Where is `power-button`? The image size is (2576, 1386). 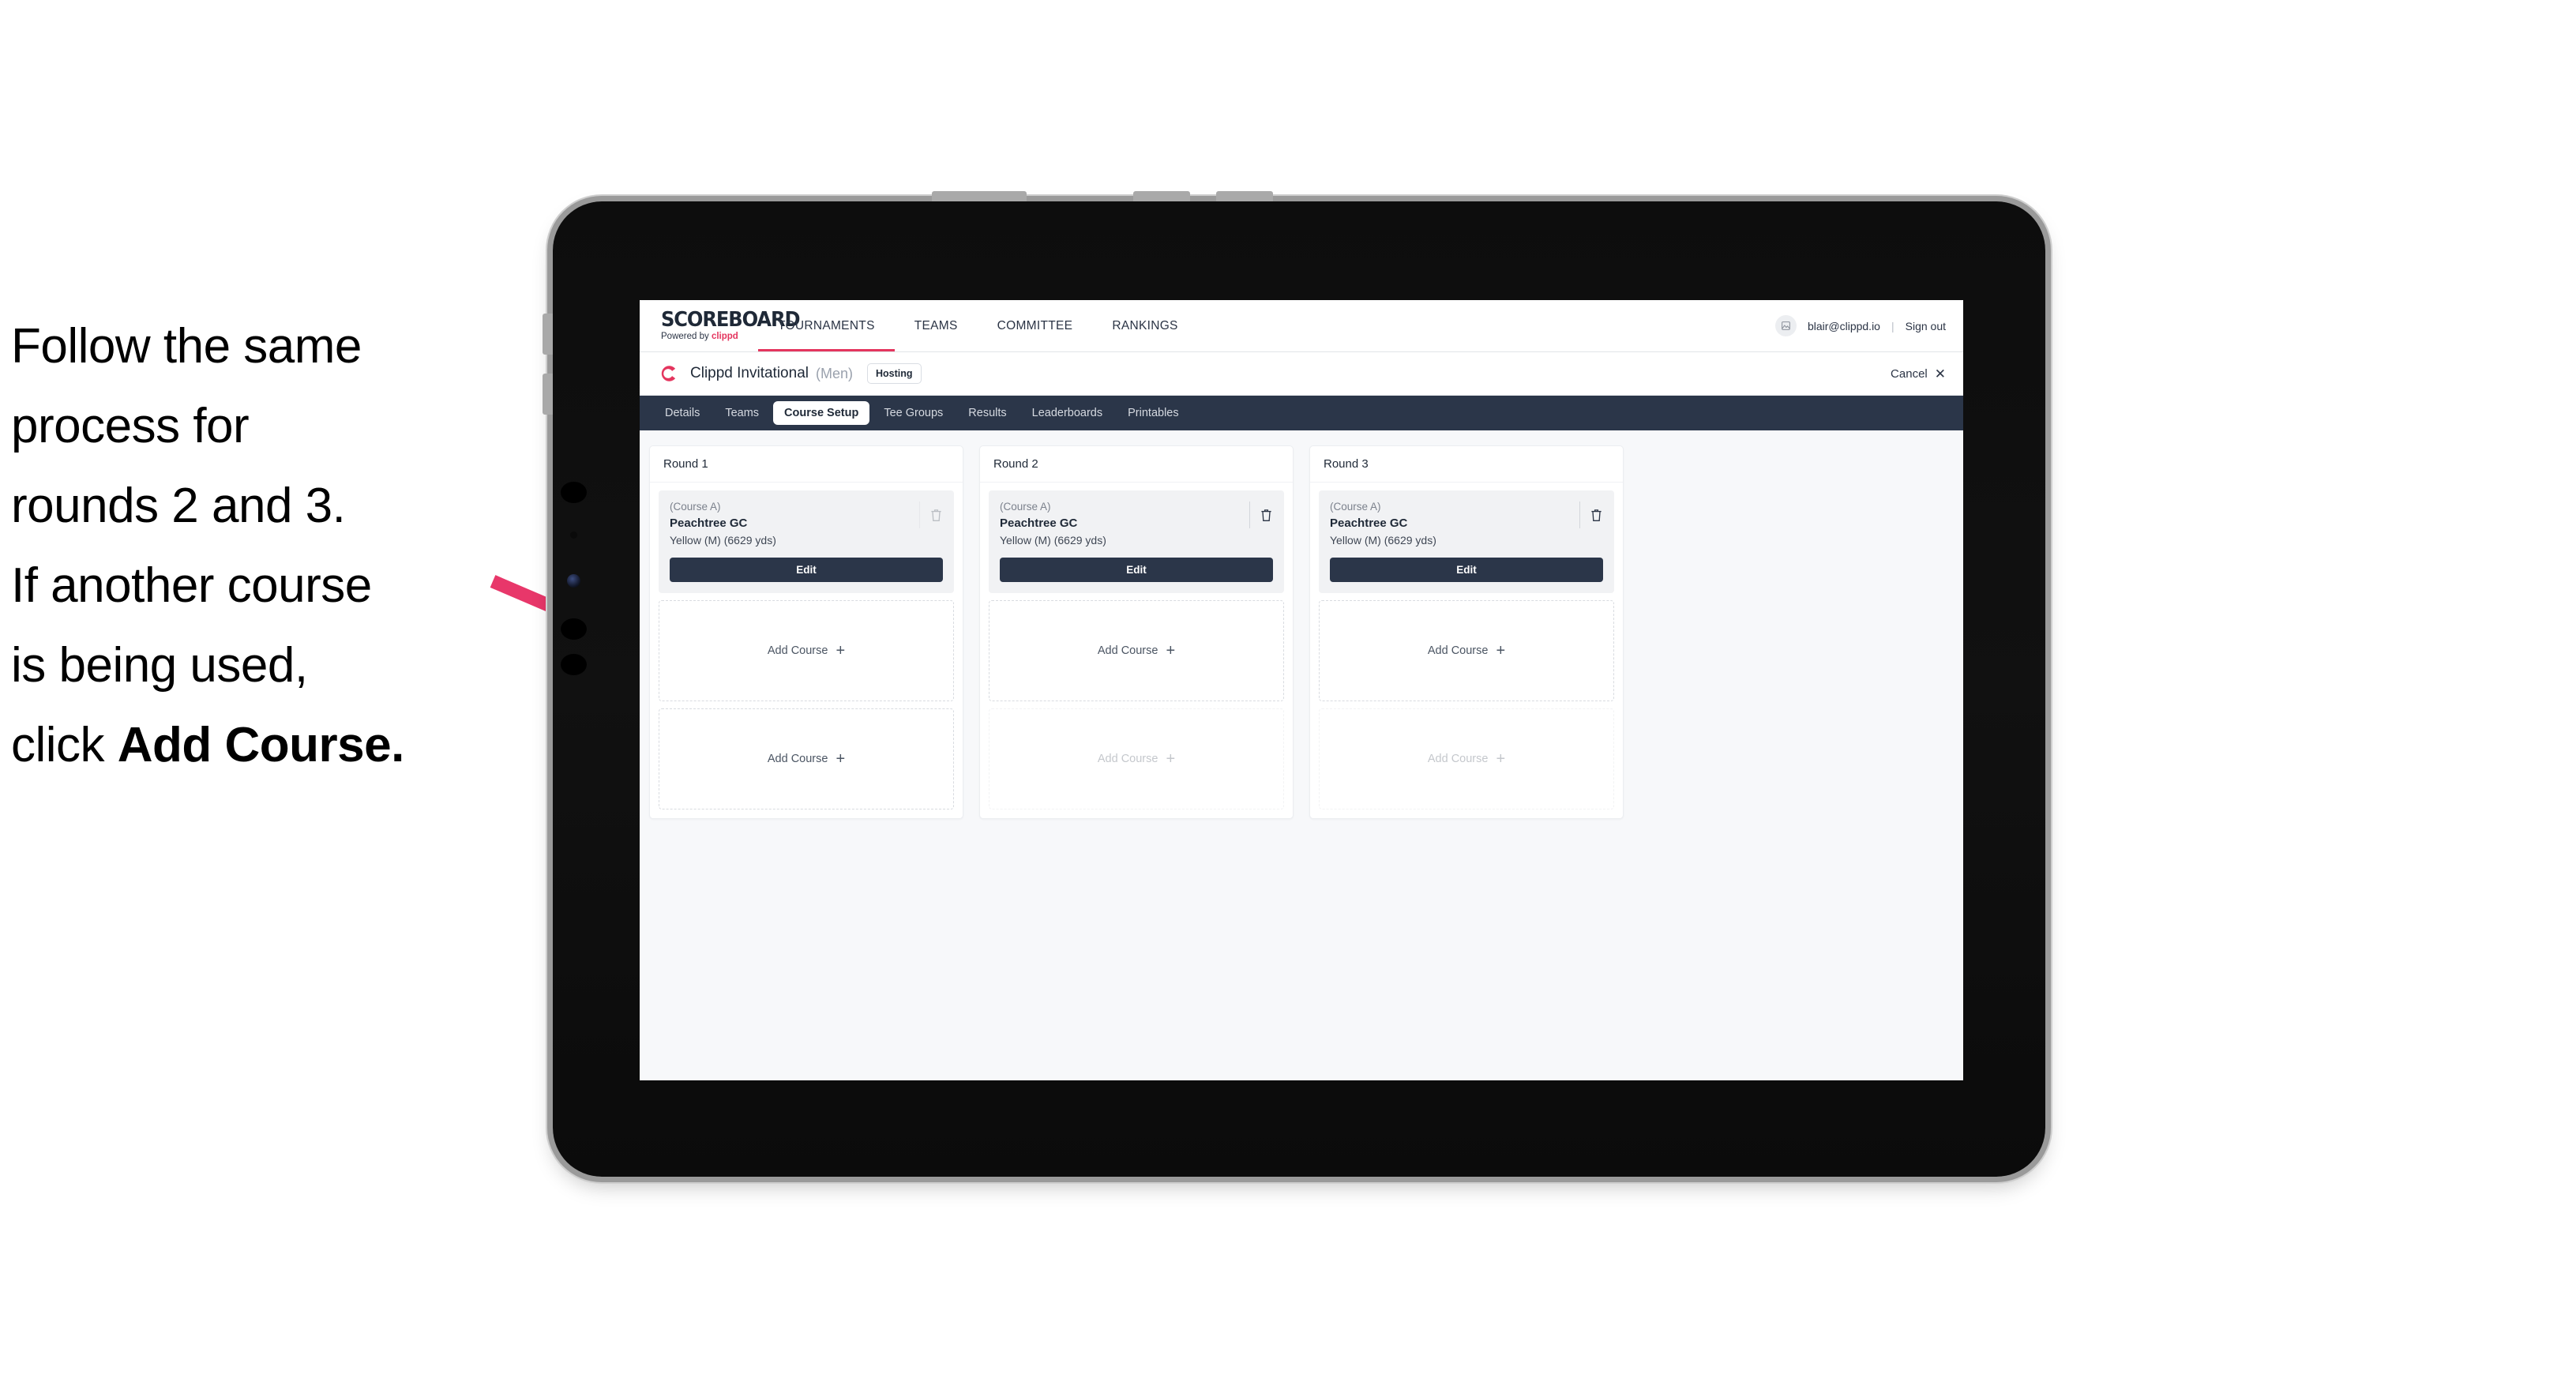
power-button is located at coordinates (979, 196).